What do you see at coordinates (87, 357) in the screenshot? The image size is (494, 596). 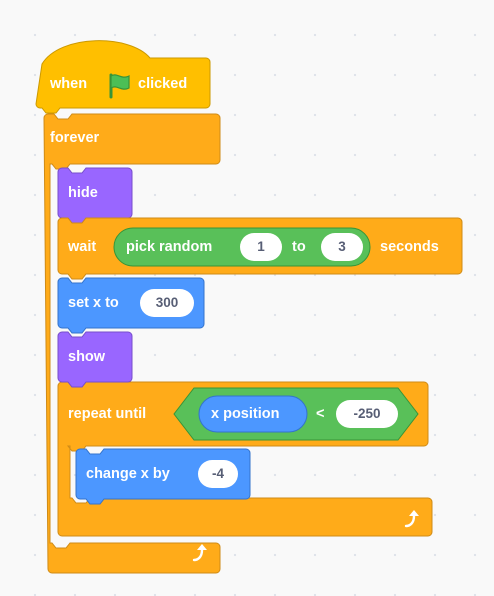 I see `show-label: show` at bounding box center [87, 357].